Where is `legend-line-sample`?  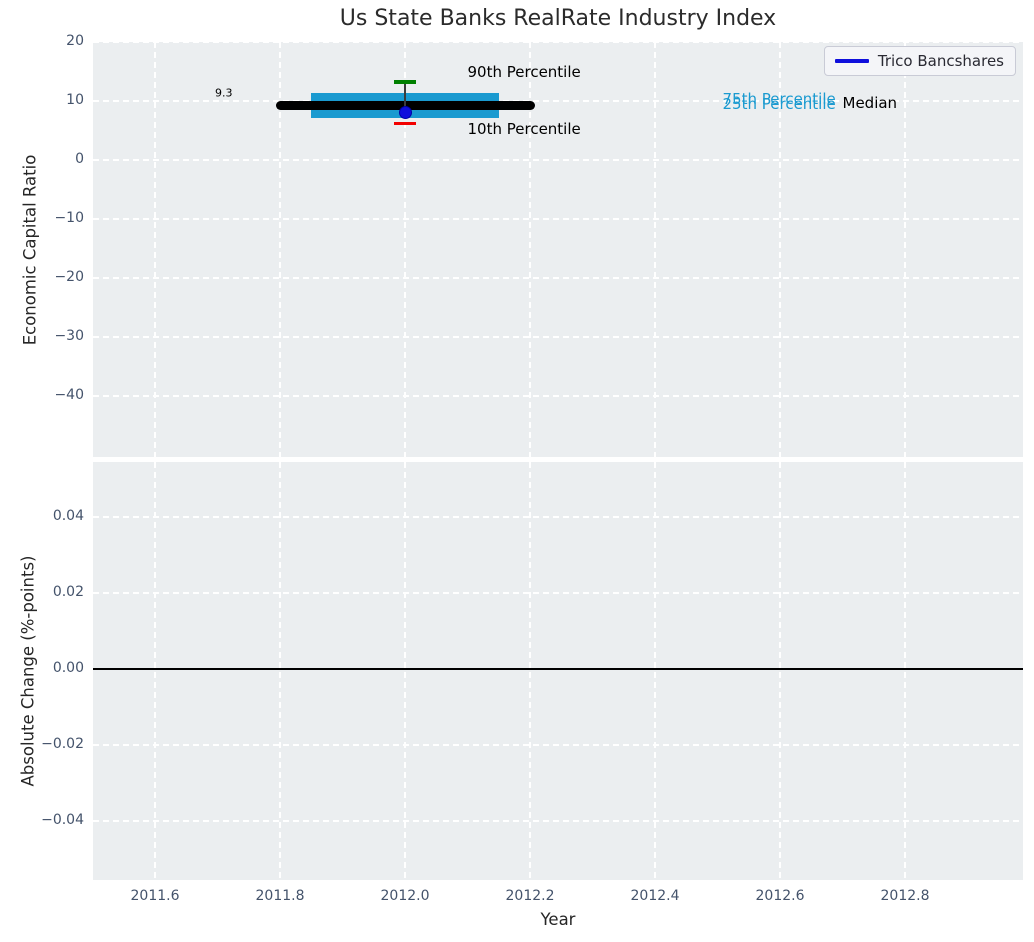
legend-line-sample is located at coordinates (851, 61).